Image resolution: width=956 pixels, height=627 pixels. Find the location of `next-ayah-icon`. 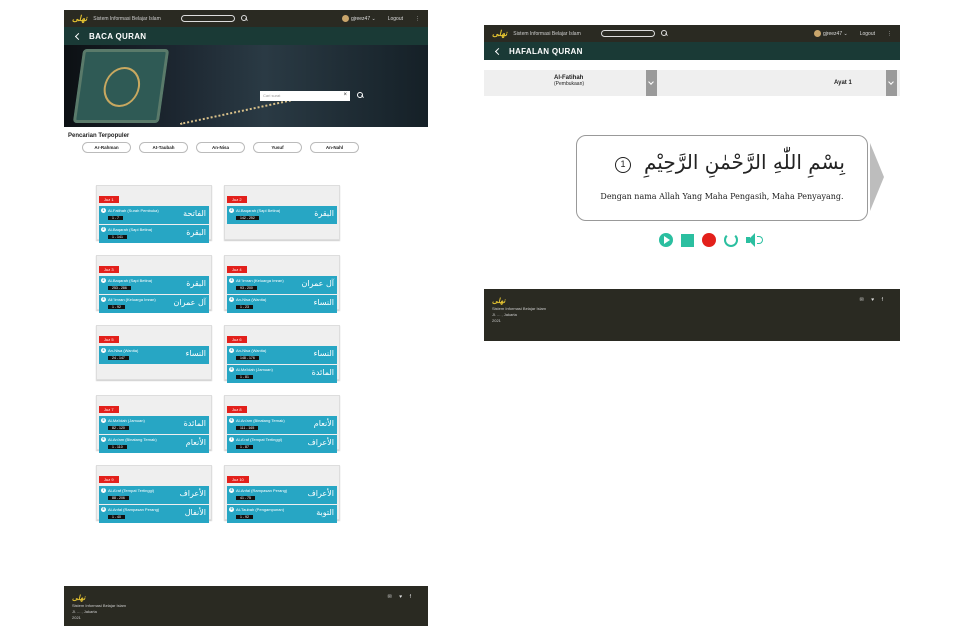

next-ayah-icon is located at coordinates (877, 177).